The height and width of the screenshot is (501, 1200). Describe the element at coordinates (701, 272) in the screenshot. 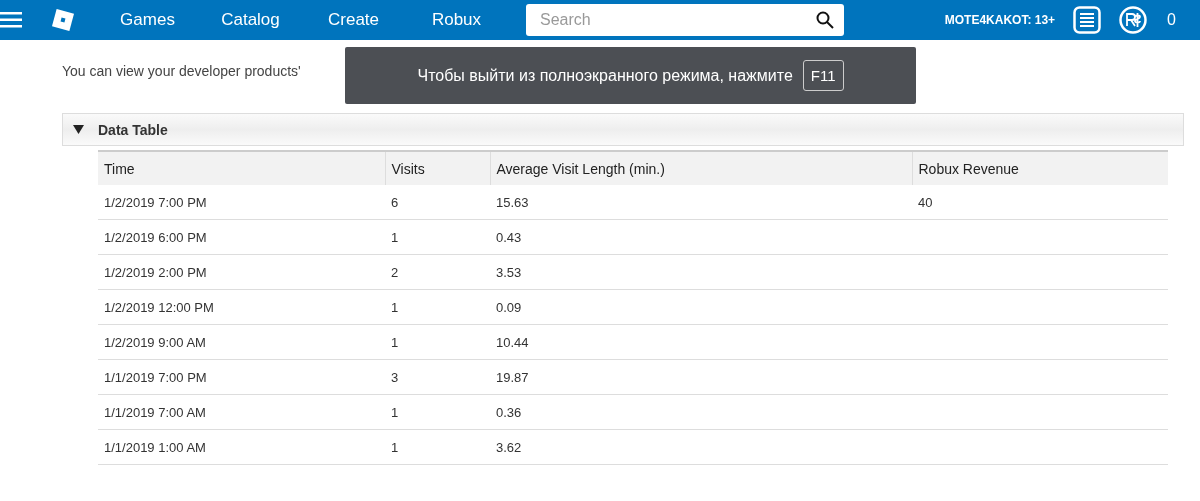

I see `table-cell: 3.53` at that location.